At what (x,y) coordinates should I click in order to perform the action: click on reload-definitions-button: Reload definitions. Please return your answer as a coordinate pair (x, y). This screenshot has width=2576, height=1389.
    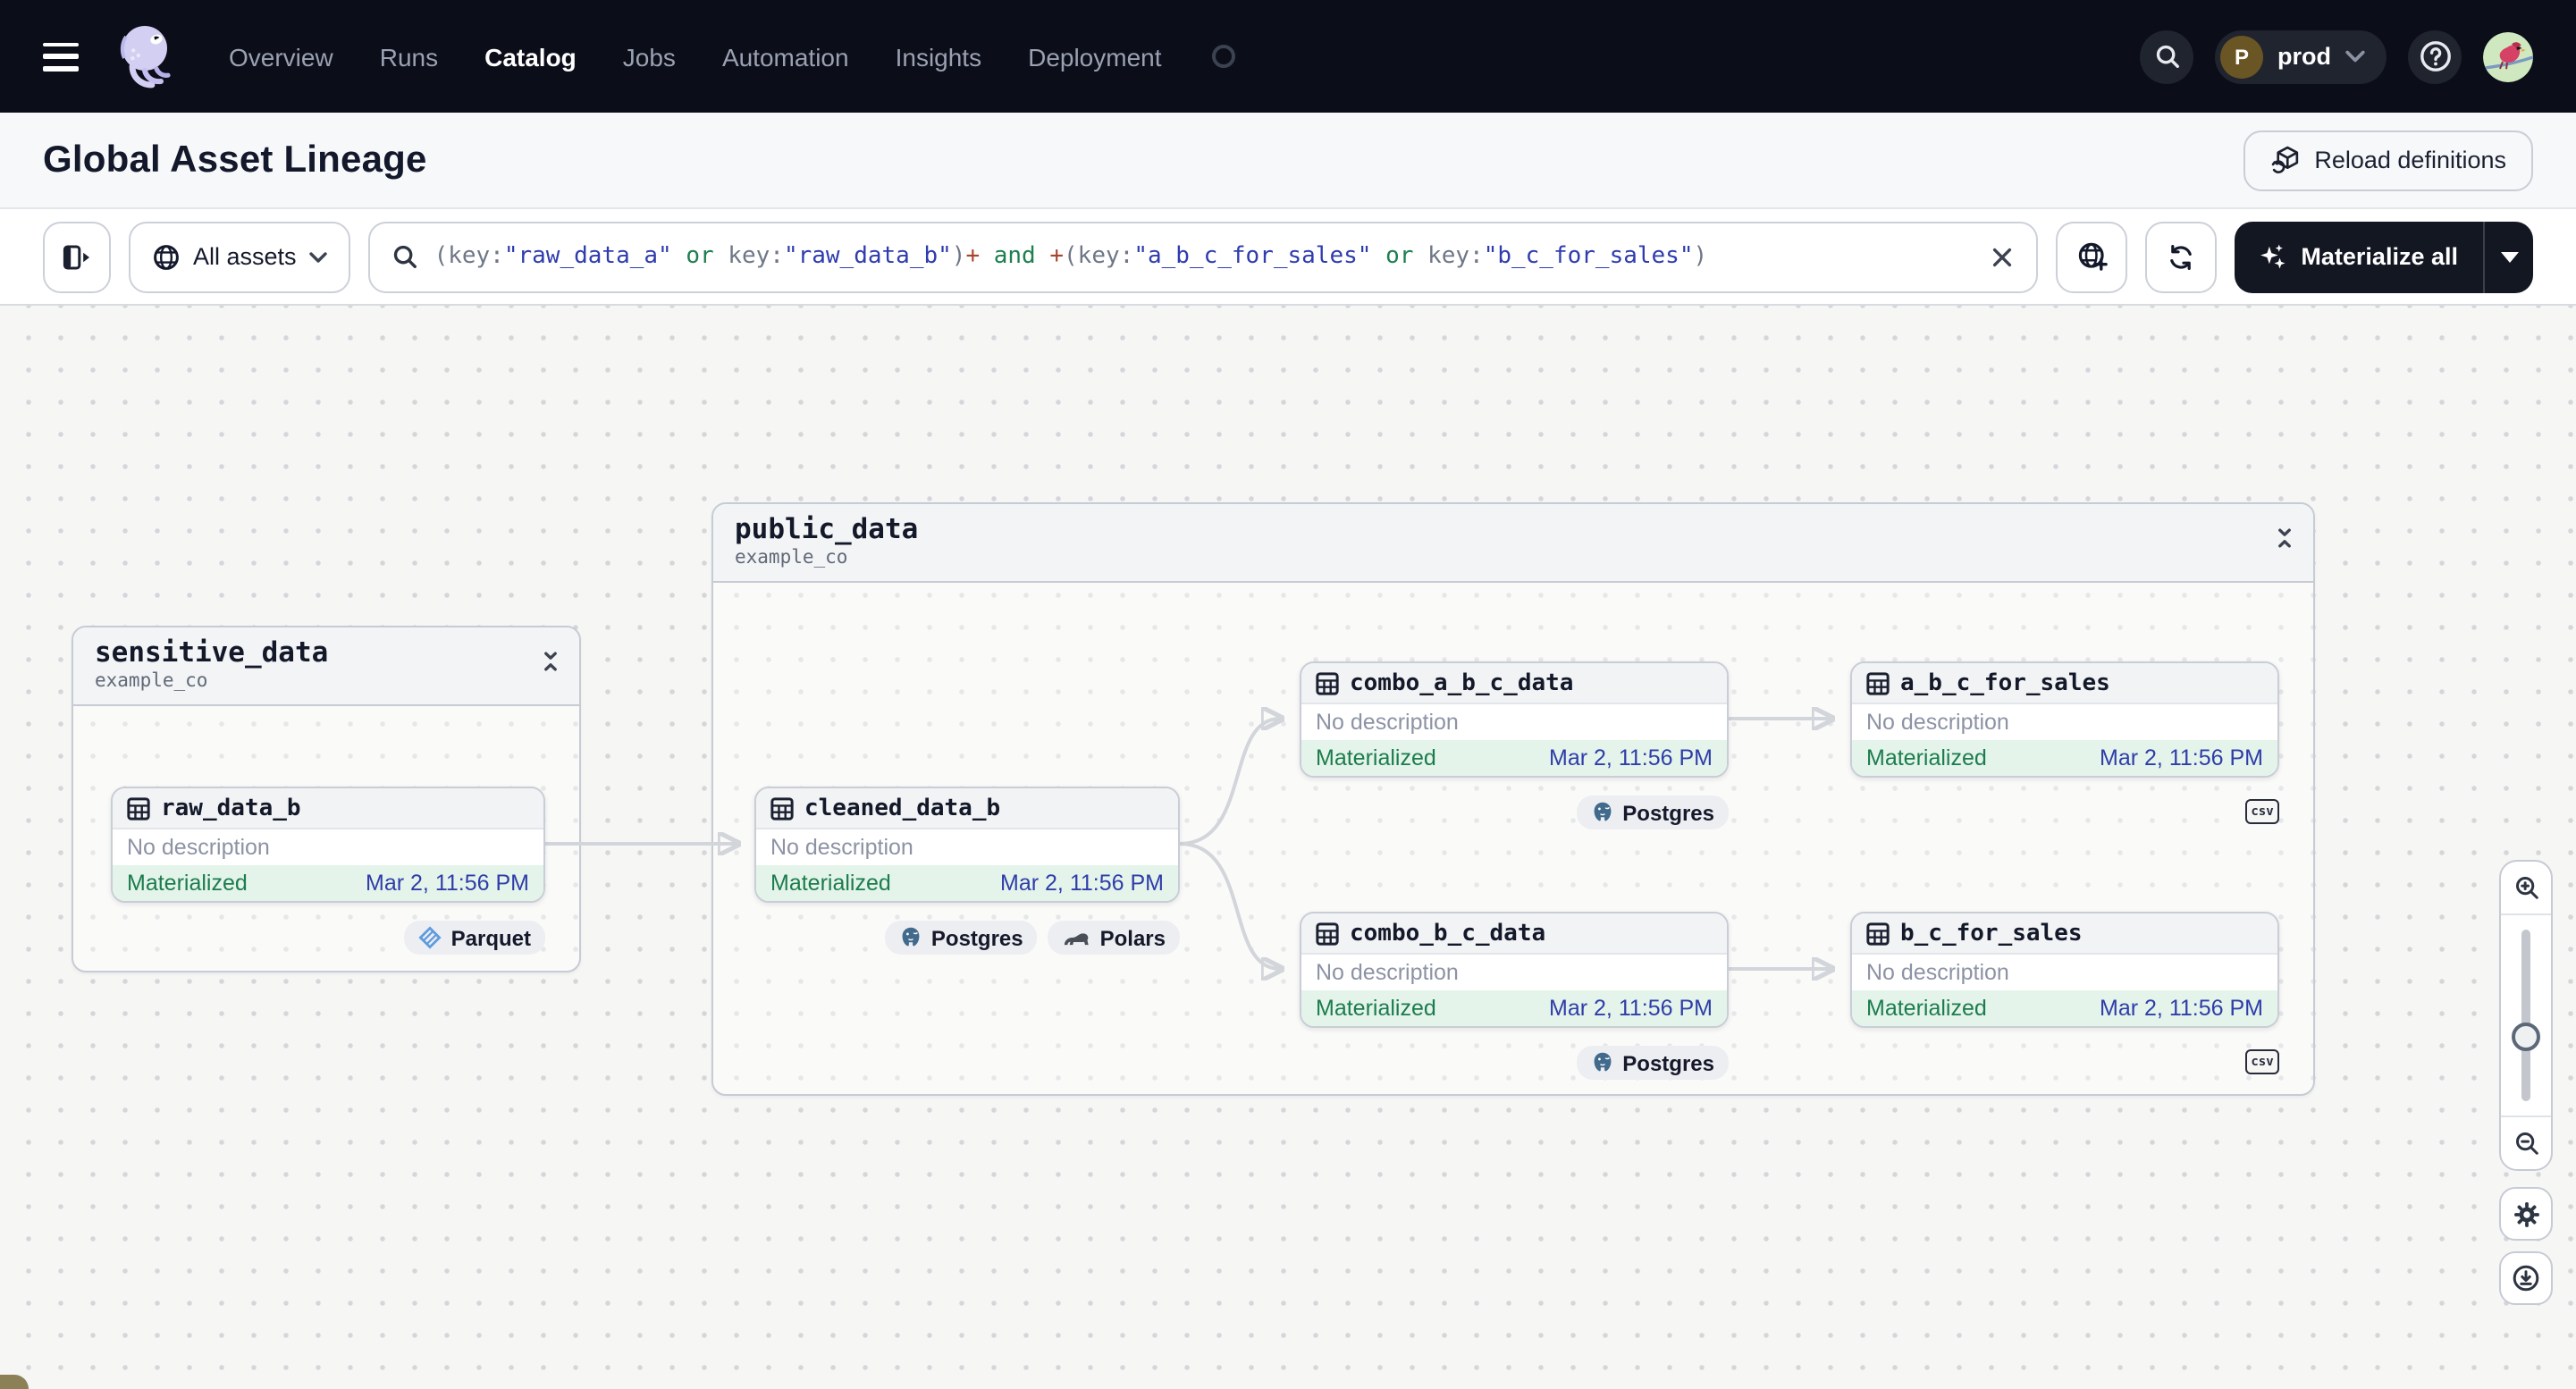
    Looking at the image, I should click on (2388, 160).